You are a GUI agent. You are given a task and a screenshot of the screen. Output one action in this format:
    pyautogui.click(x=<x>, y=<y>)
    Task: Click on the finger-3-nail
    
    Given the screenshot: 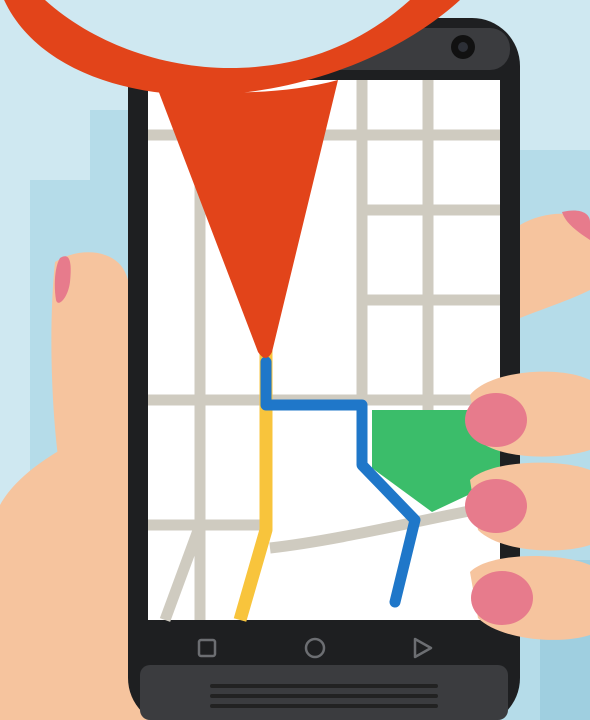 What is the action you would take?
    pyautogui.click(x=502, y=598)
    